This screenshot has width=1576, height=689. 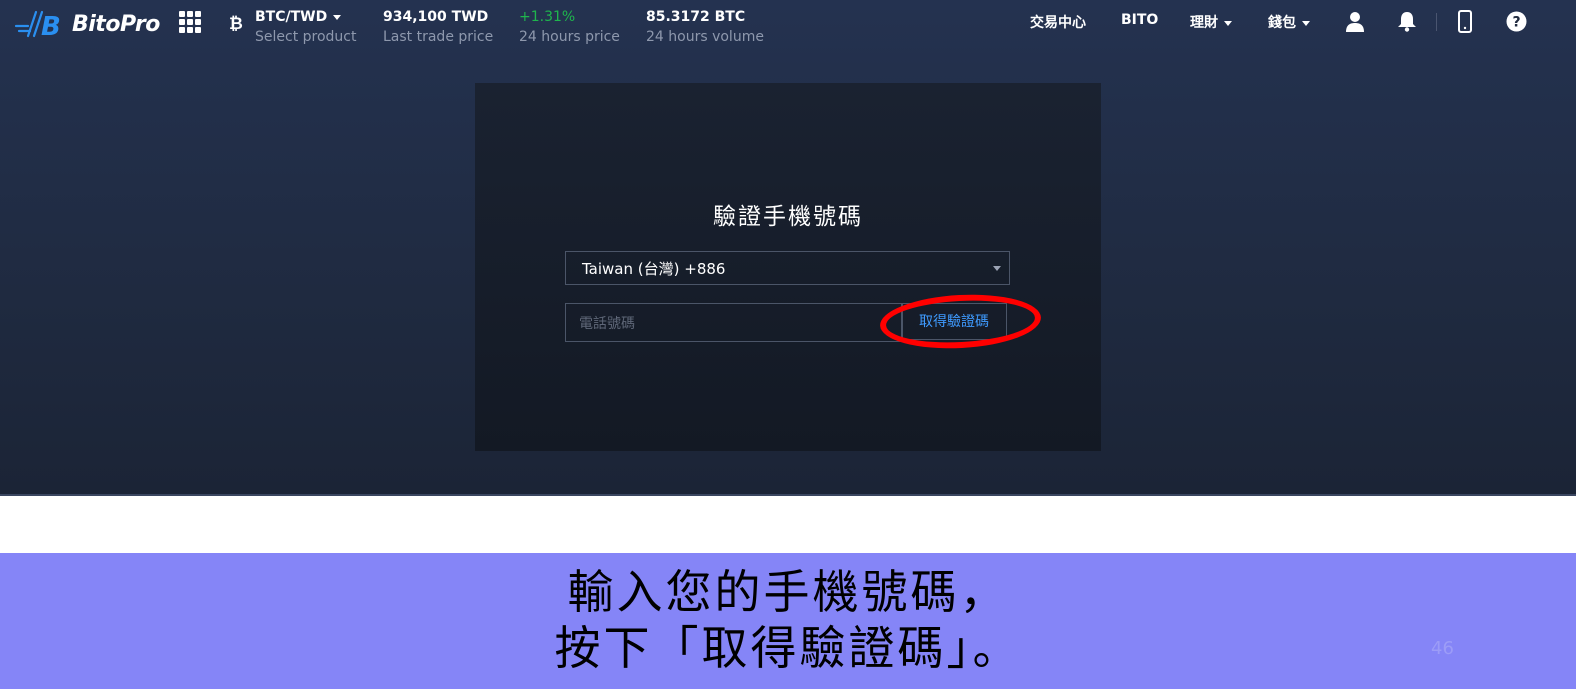 What do you see at coordinates (37, 26) in the screenshot?
I see `bitopro-logo-icon: B` at bounding box center [37, 26].